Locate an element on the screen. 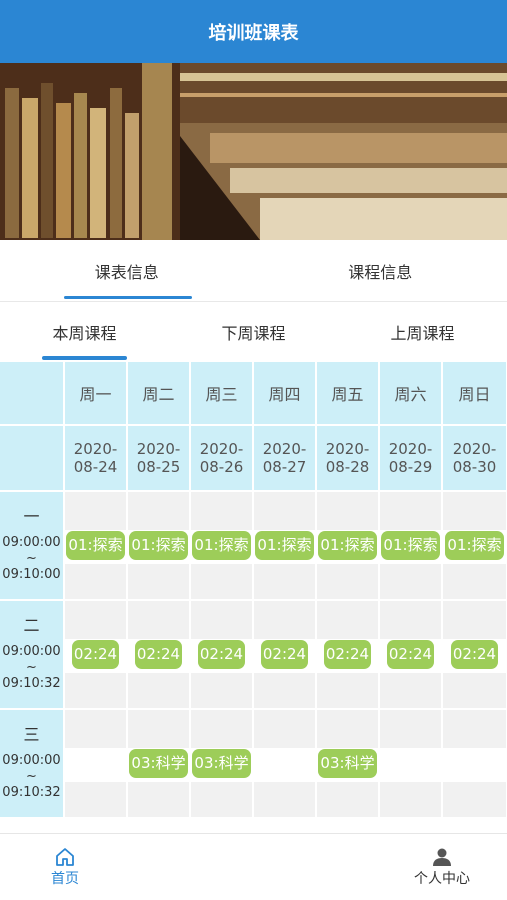 The height and width of the screenshot is (900, 507). tab-this-week: 本周课程 is located at coordinates (84, 332).